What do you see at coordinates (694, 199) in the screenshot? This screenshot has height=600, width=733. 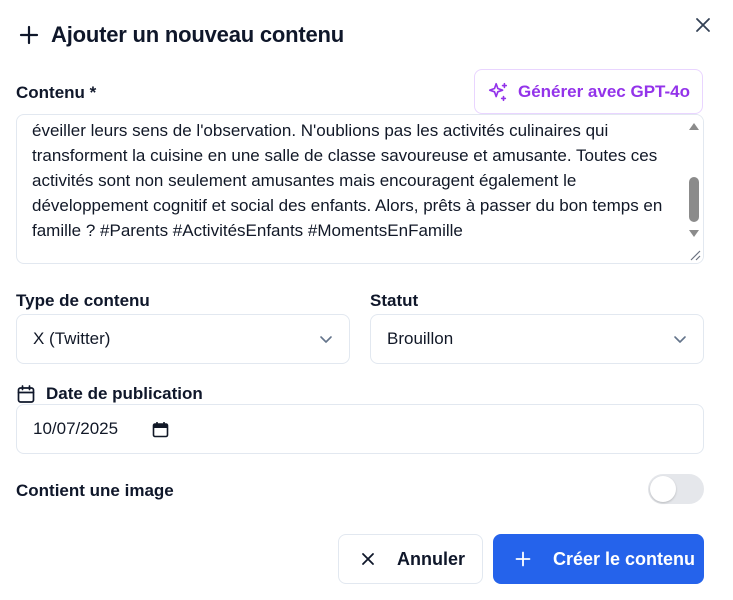 I see `scroll-thumb` at bounding box center [694, 199].